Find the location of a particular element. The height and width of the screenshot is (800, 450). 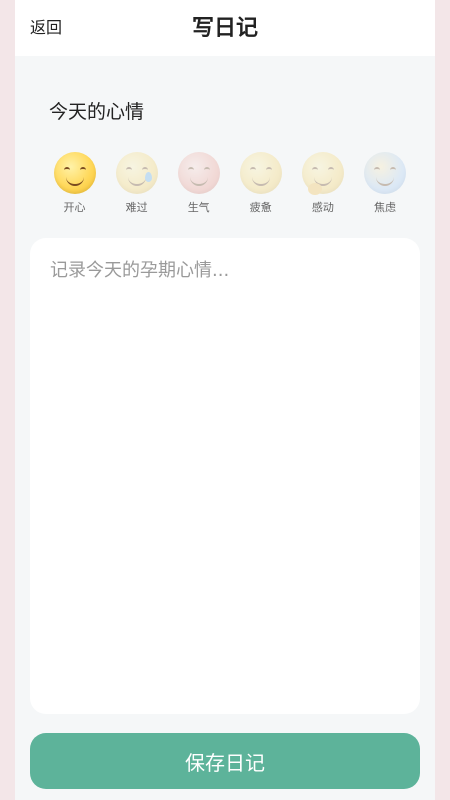

mood-option-anxious: 焦虑 is located at coordinates (384, 183).